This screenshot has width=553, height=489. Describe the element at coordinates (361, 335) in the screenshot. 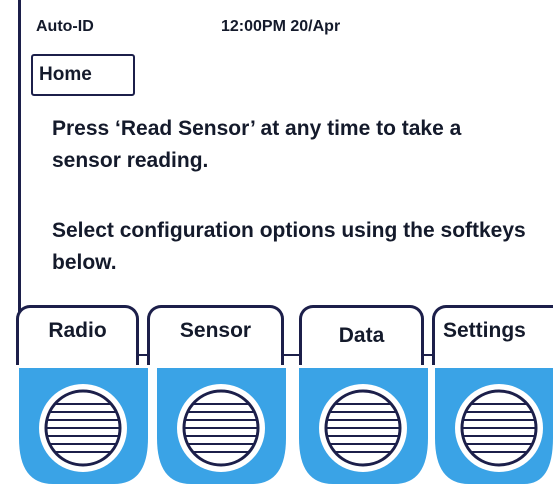

I see `softkey-label-data: Data` at that location.